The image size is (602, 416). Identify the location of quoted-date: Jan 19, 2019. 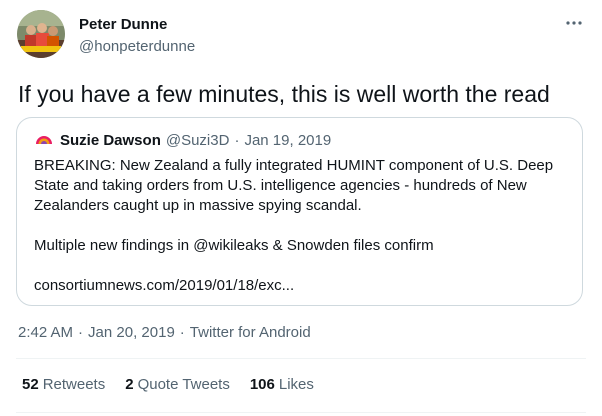
(288, 140).